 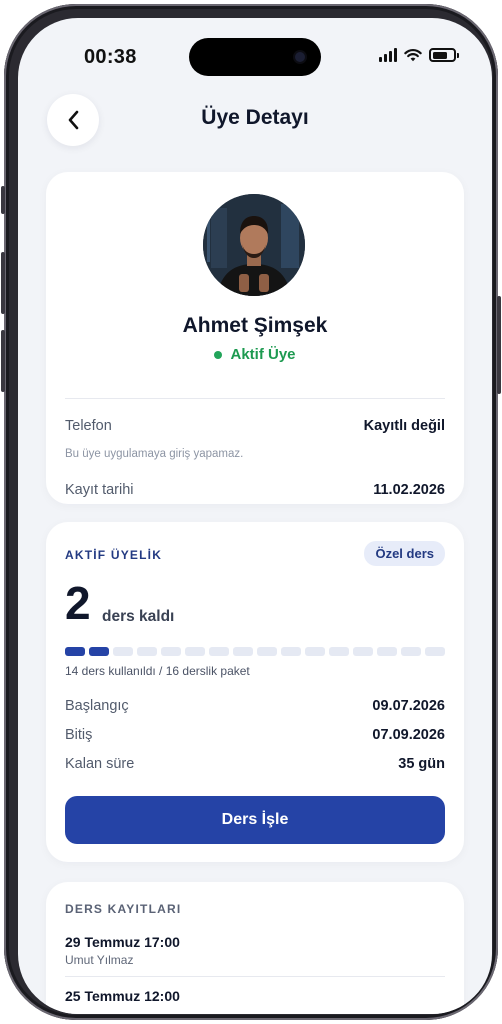 What do you see at coordinates (114, 555) in the screenshot?
I see `membership-section-title: AKTİF ÜYELİK` at bounding box center [114, 555].